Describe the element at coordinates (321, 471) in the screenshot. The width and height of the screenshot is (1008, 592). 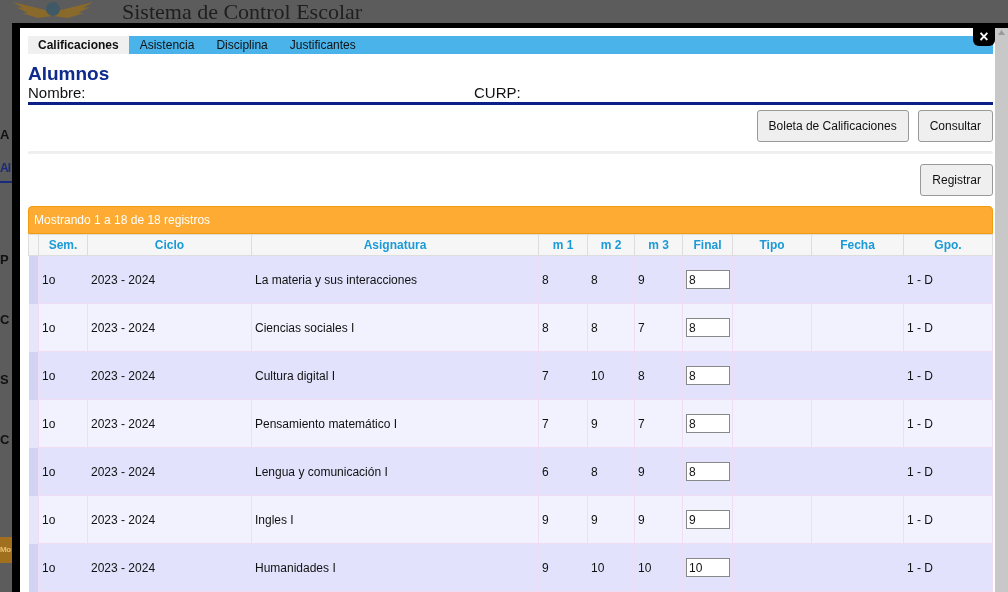
I see `table-cell: Lengua y comunicación I` at that location.